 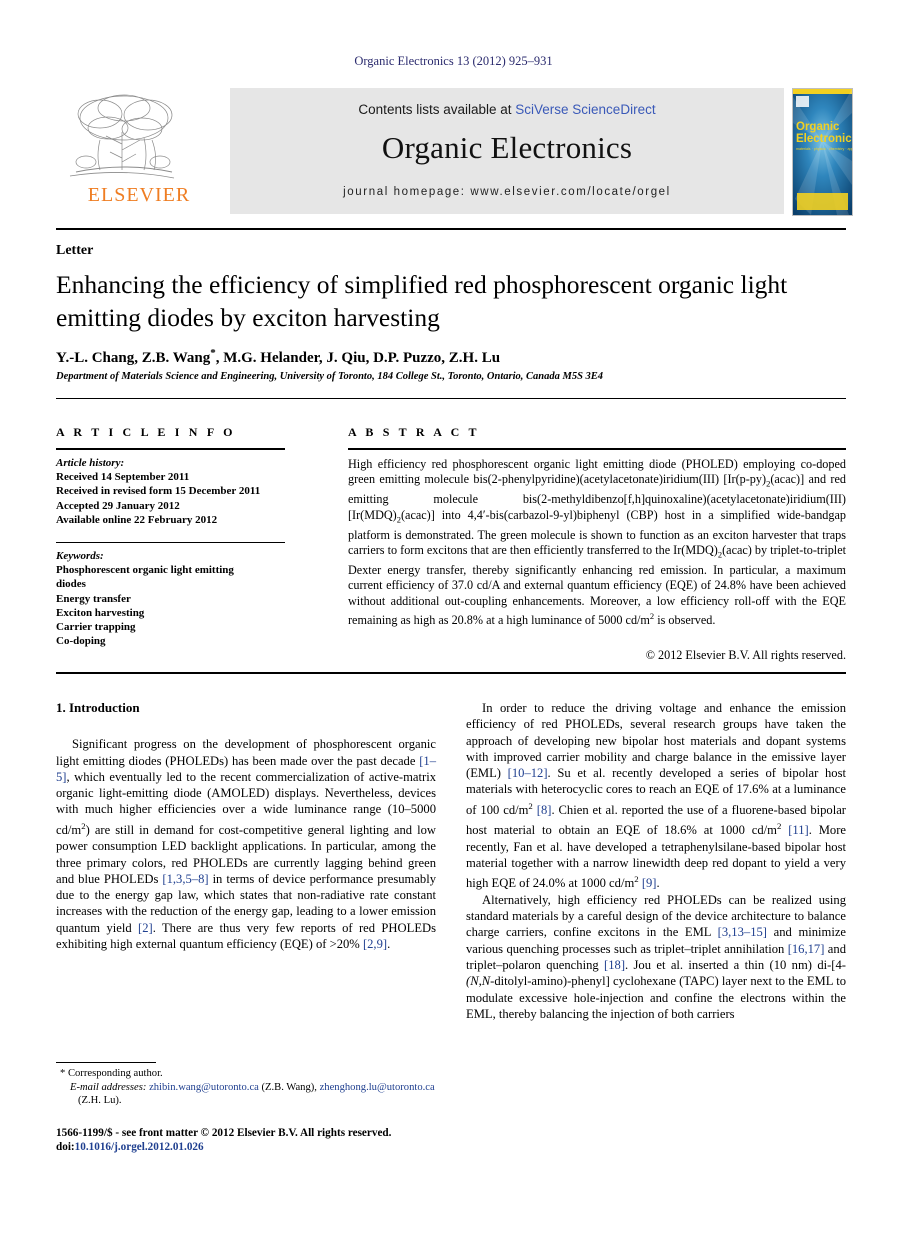 What do you see at coordinates (122, 136) in the screenshot?
I see `elsevier-tree-icon` at bounding box center [122, 136].